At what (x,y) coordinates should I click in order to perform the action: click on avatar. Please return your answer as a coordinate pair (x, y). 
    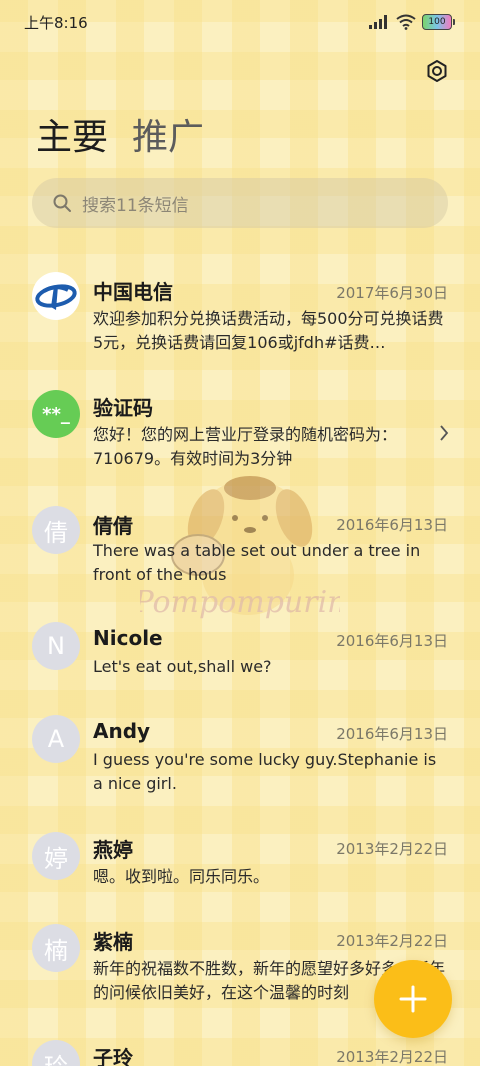
    Looking at the image, I should click on (56, 296).